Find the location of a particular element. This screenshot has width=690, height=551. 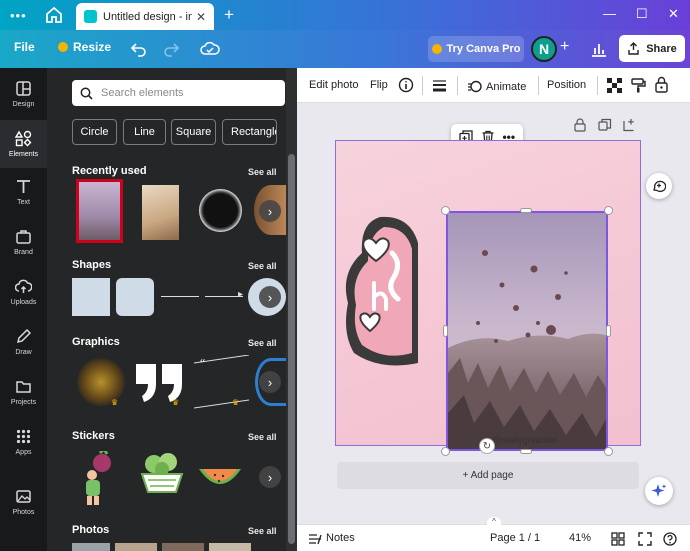

chip-square: Square is located at coordinates (193, 132).